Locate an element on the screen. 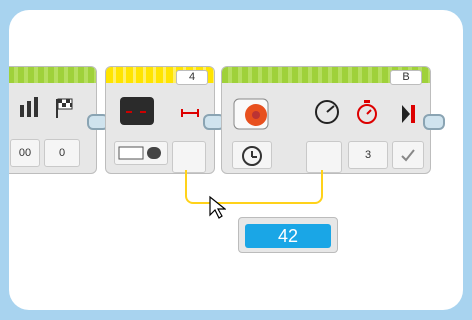 Image resolution: width=472 pixels, height=320 pixels. wire-value: 42 is located at coordinates (288, 236).